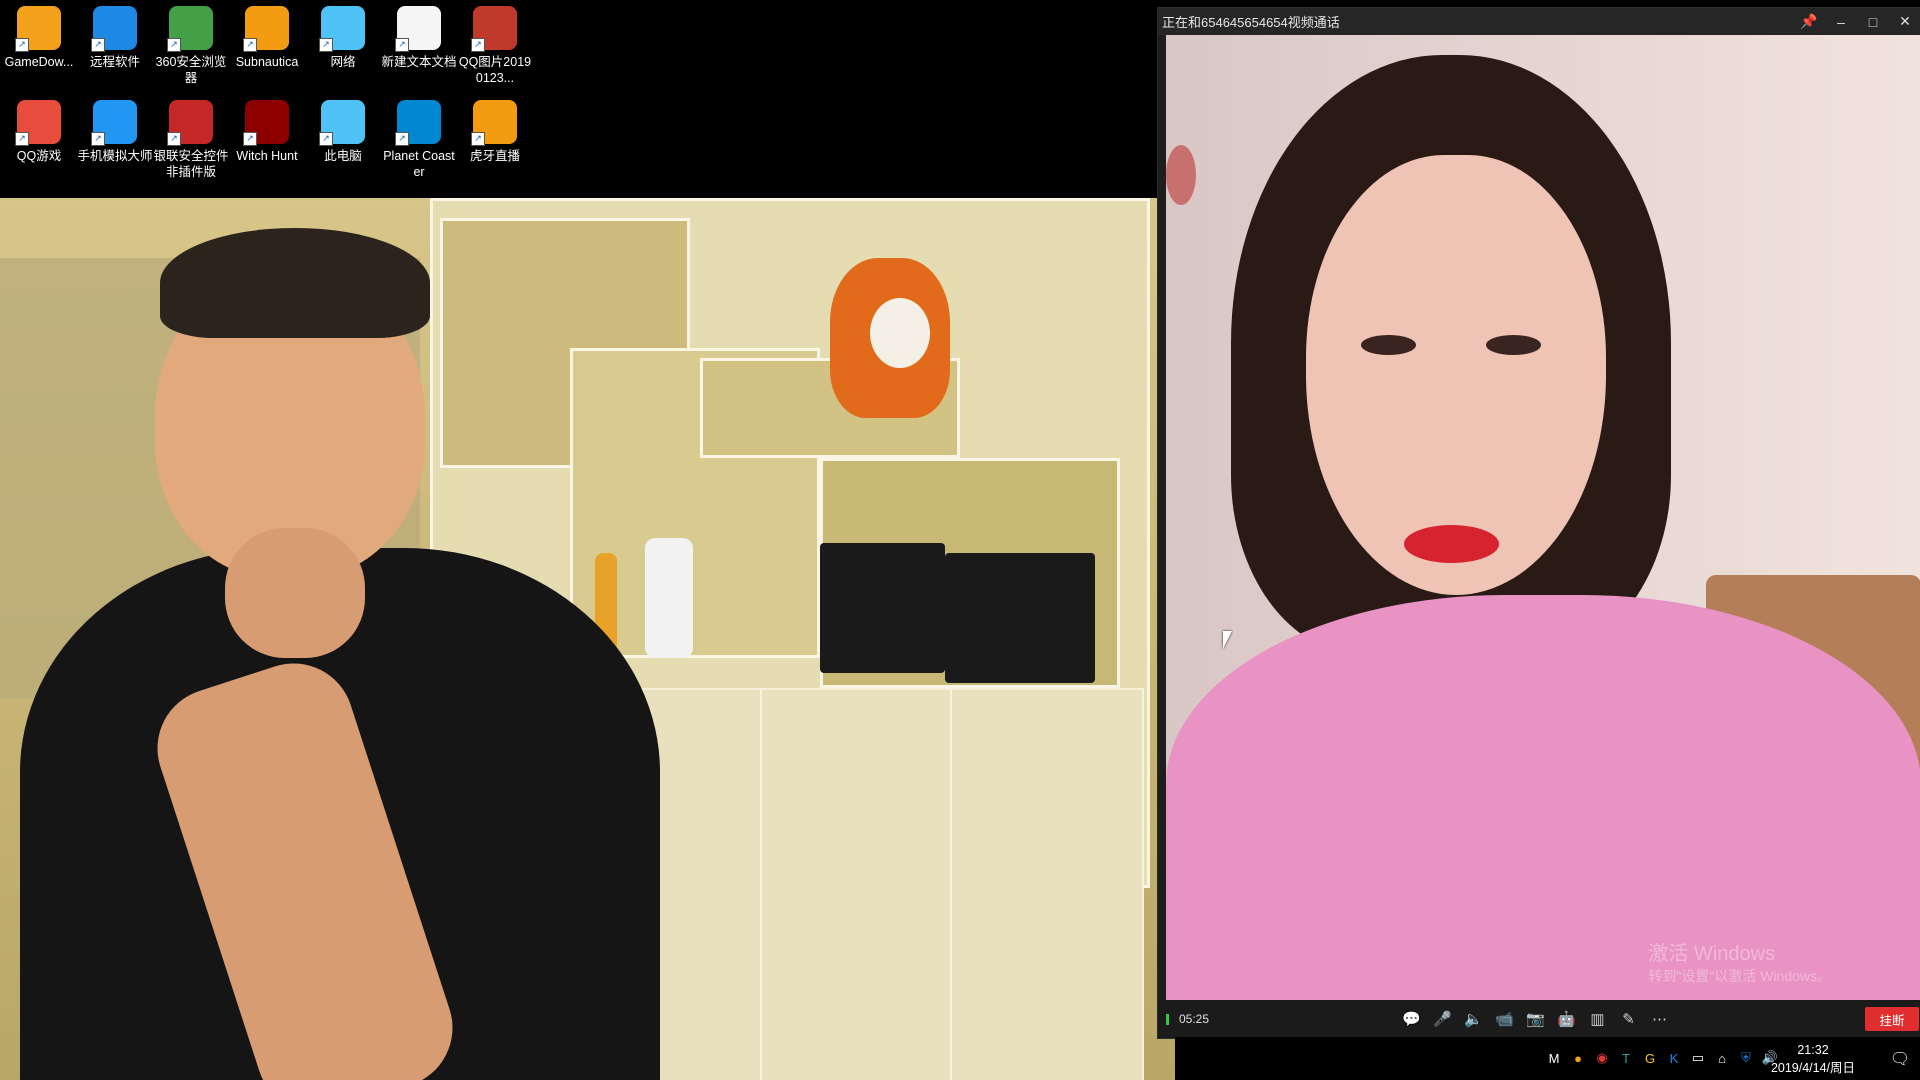 This screenshot has height=1080, width=1920. Describe the element at coordinates (1451, 544) in the screenshot. I see `remote-person-lips` at that location.